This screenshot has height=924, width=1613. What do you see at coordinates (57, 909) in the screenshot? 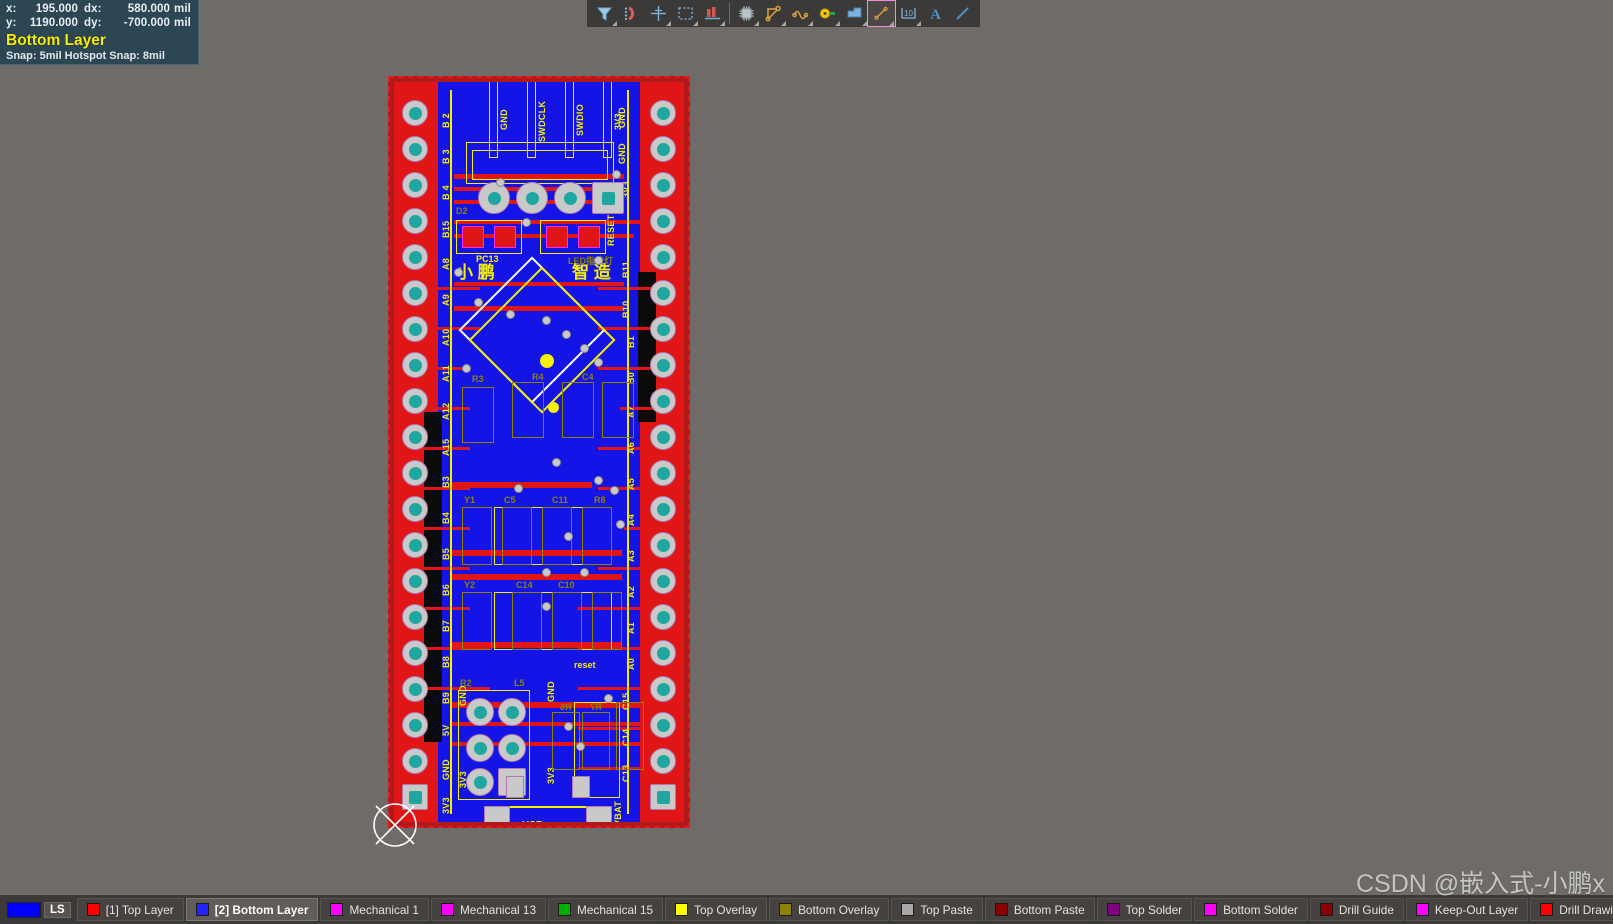
I see `layer-set-button: LS` at bounding box center [57, 909].